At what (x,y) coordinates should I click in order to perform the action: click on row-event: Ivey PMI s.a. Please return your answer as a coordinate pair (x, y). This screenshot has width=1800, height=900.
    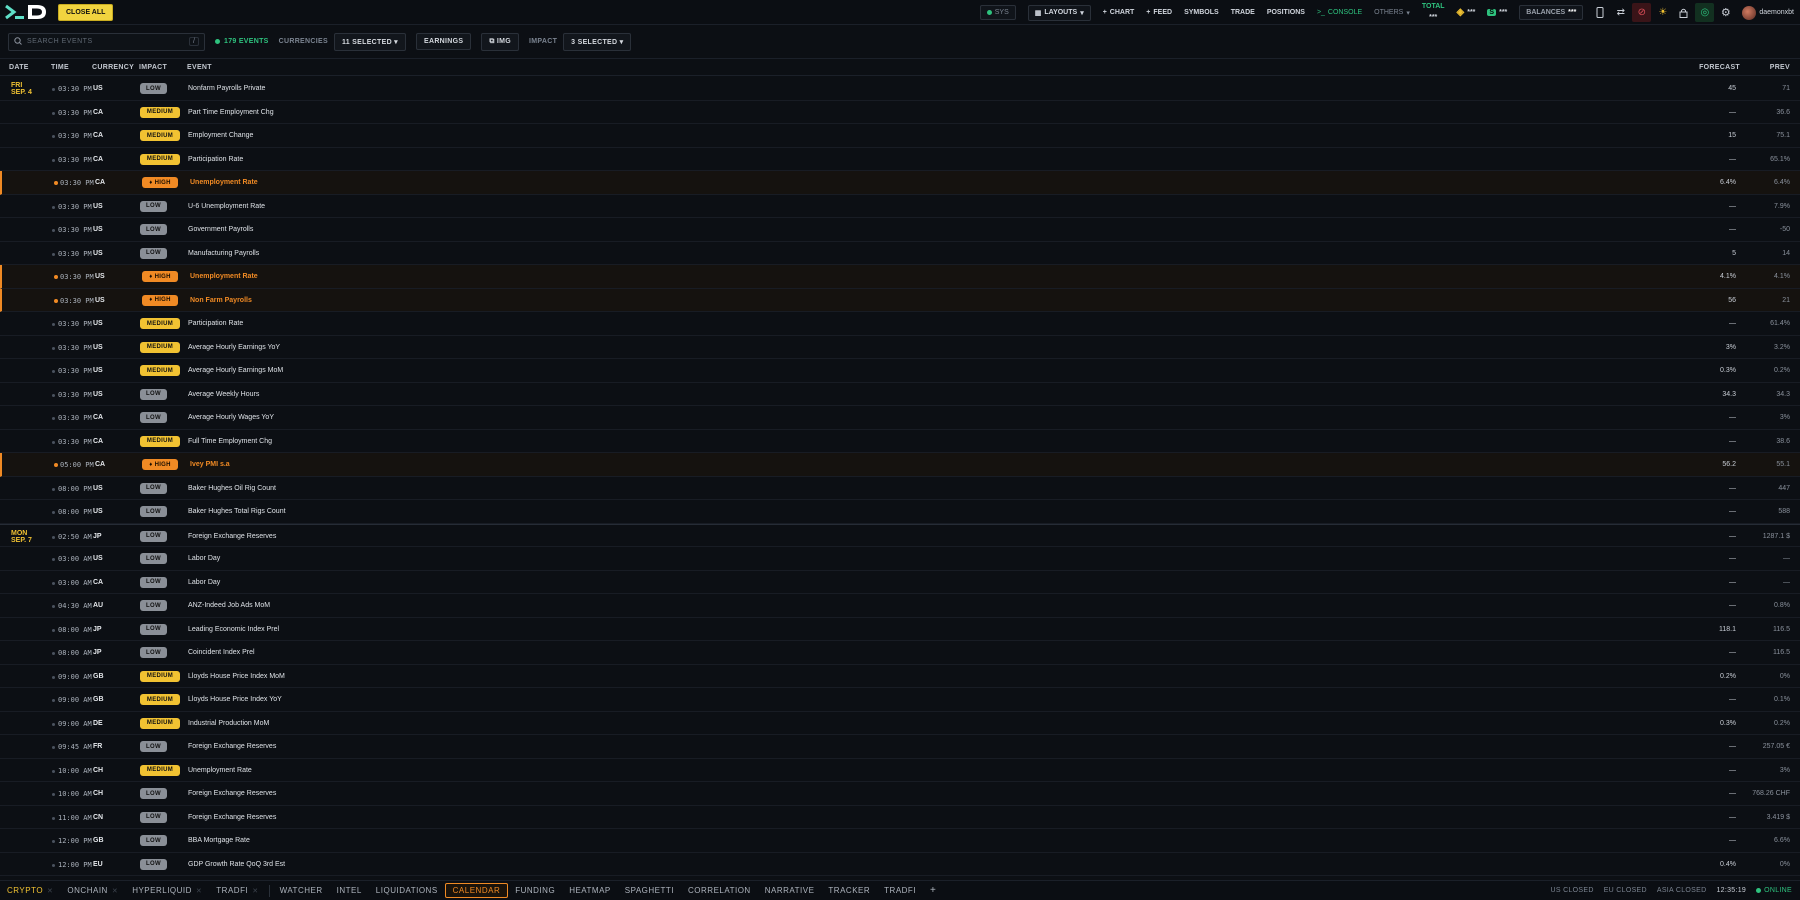
    Looking at the image, I should click on (210, 464).